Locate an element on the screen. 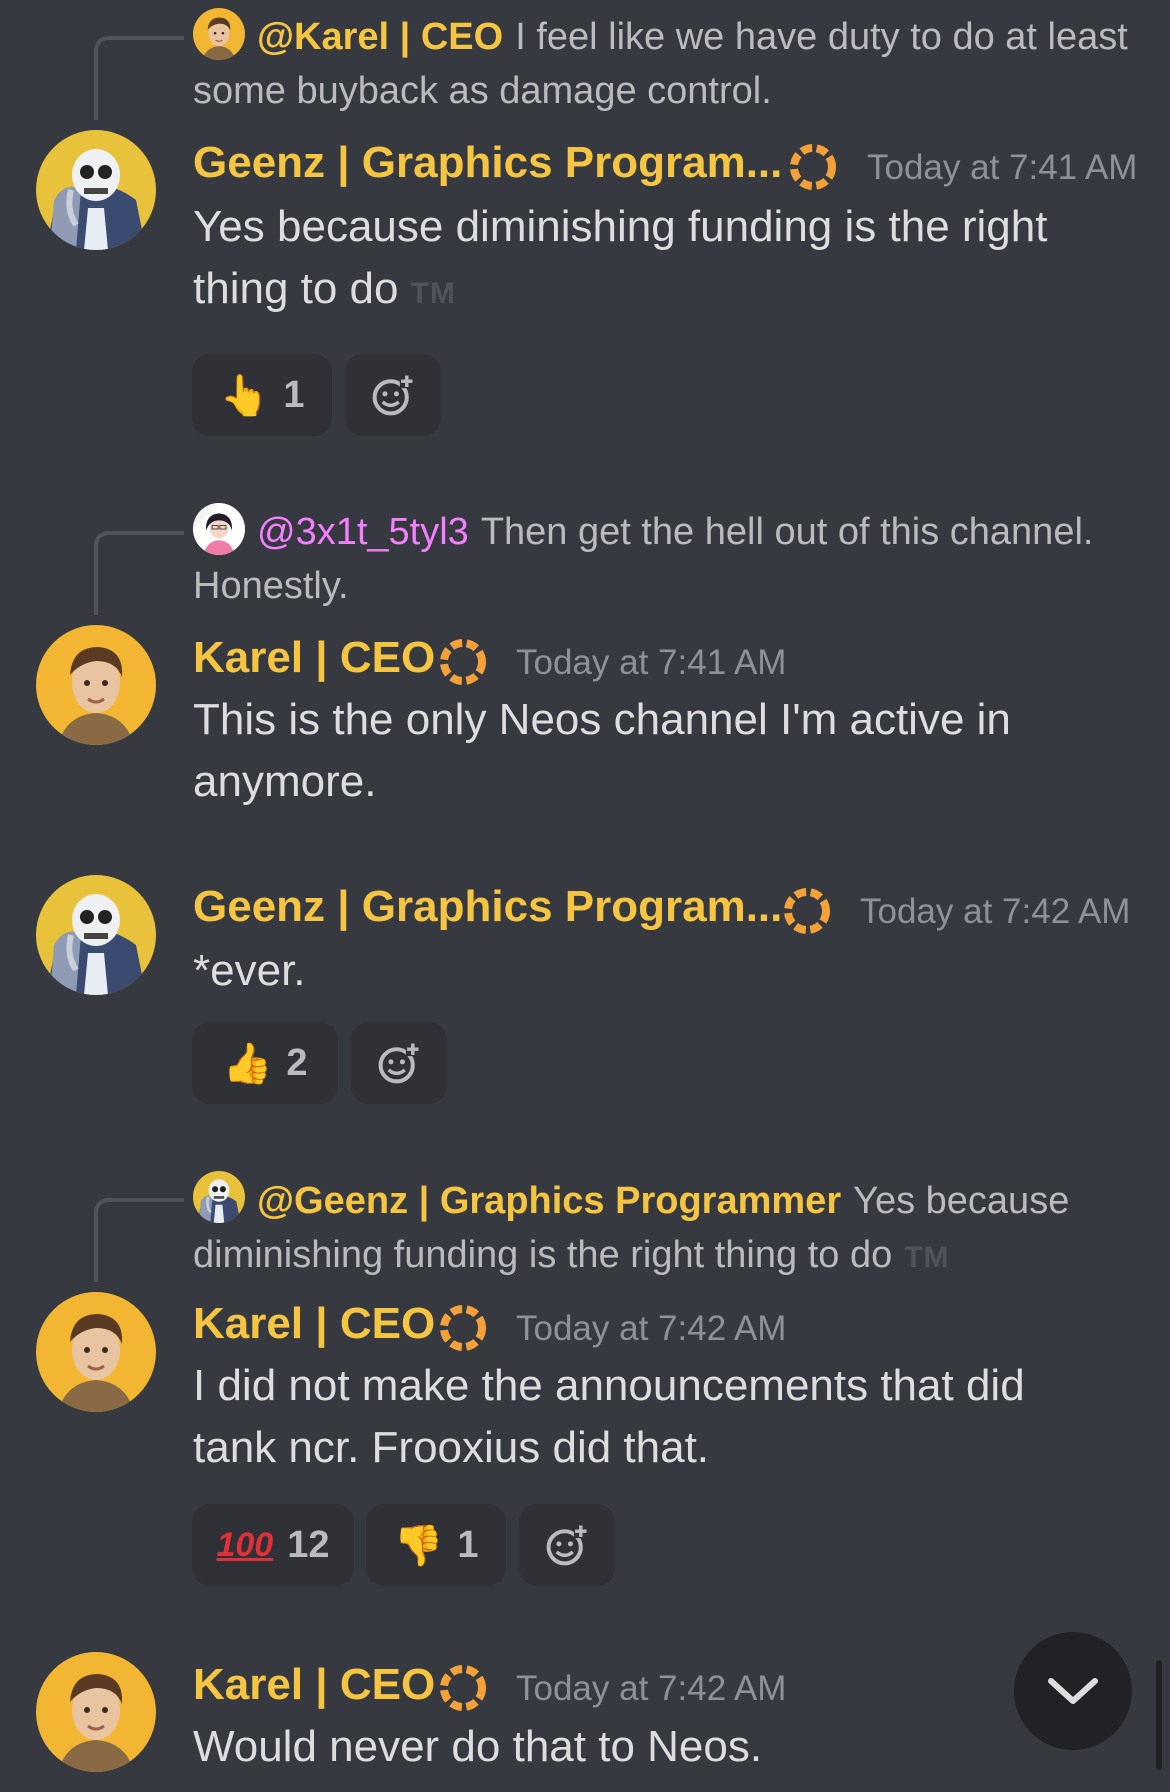 This screenshot has width=1170, height=1792. thumbs-up-emoji-icon: 👍 is located at coordinates (247, 1063).